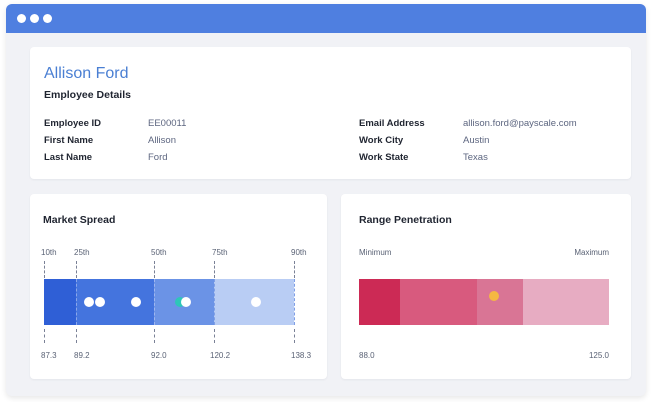 The image size is (658, 402). What do you see at coordinates (158, 157) in the screenshot?
I see `last-name-value: Ford` at bounding box center [158, 157].